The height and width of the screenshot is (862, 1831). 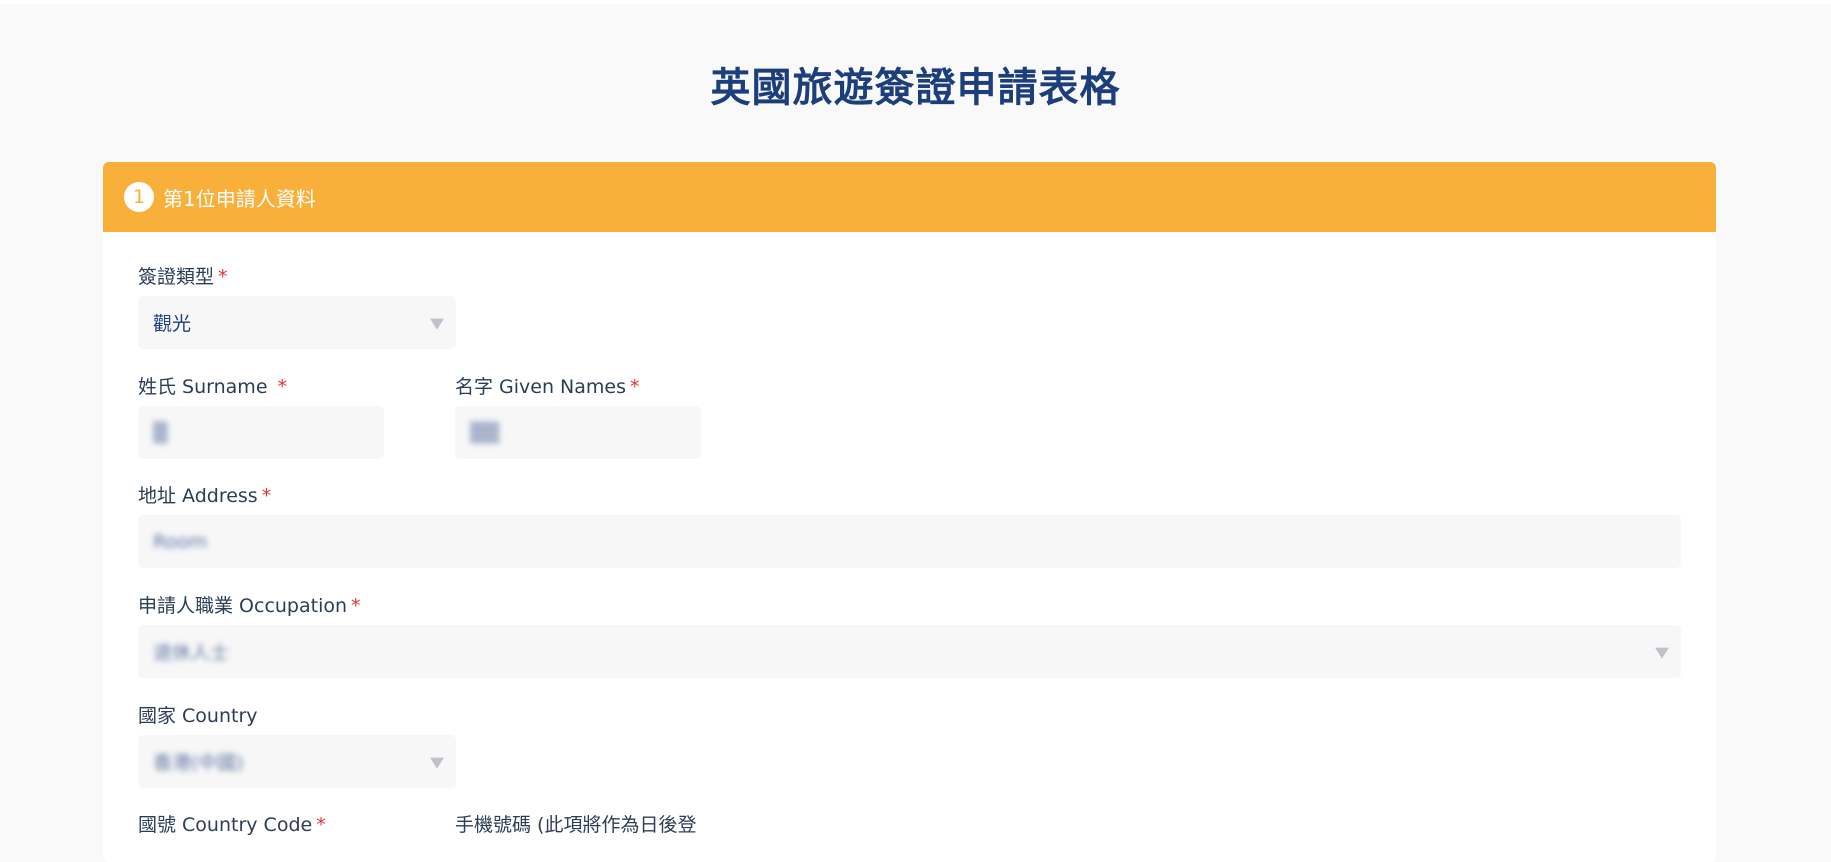 I want to click on given-names-input: ▒▒, so click(x=578, y=432).